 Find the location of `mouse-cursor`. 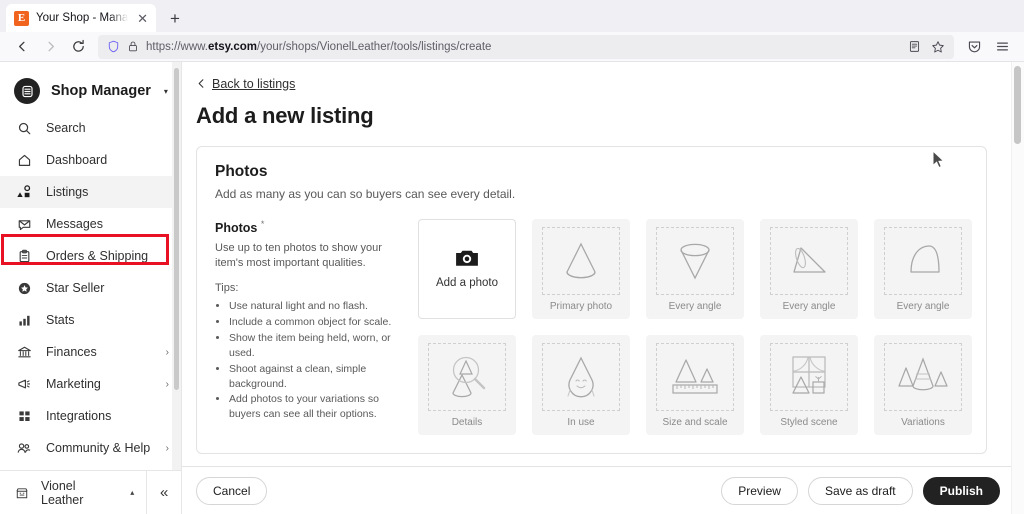

mouse-cursor is located at coordinates (938, 159).